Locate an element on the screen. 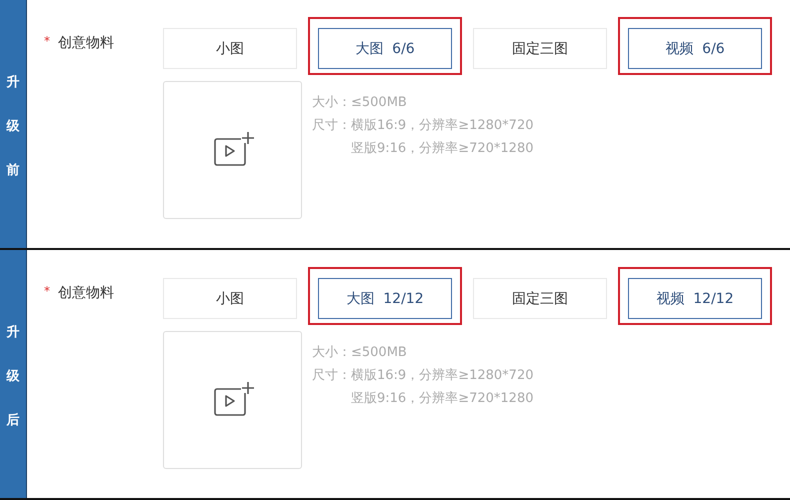 Image resolution: width=790 pixels, height=500 pixels. option-button: 大图 12/12 is located at coordinates (385, 298).